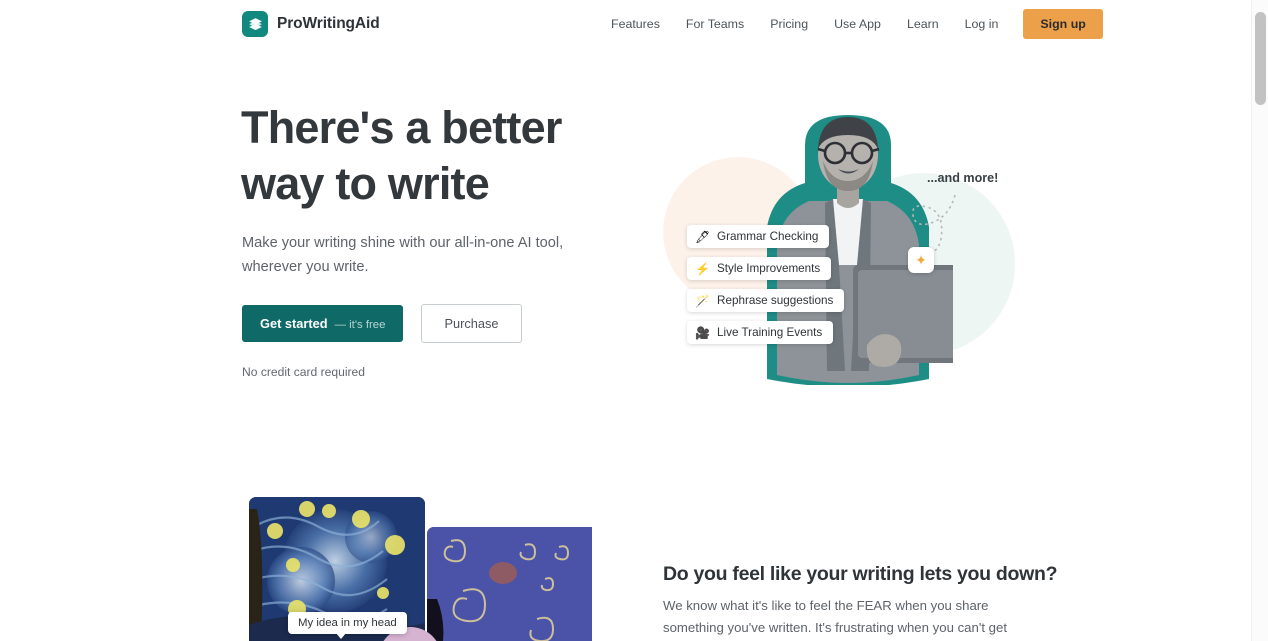  What do you see at coordinates (921, 260) in the screenshot?
I see `sparkle-icon: ✦` at bounding box center [921, 260].